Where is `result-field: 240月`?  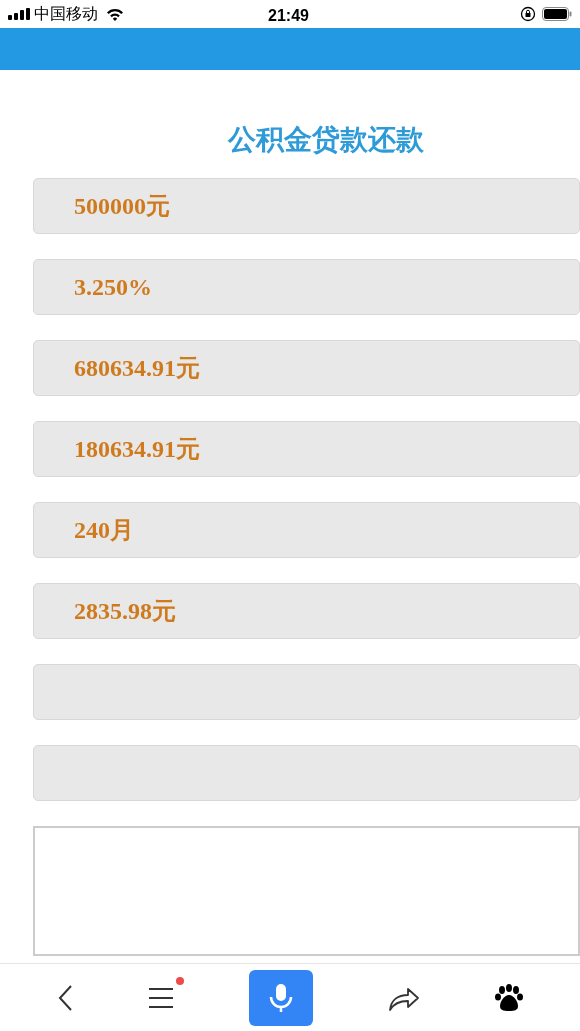 result-field: 240月 is located at coordinates (306, 530).